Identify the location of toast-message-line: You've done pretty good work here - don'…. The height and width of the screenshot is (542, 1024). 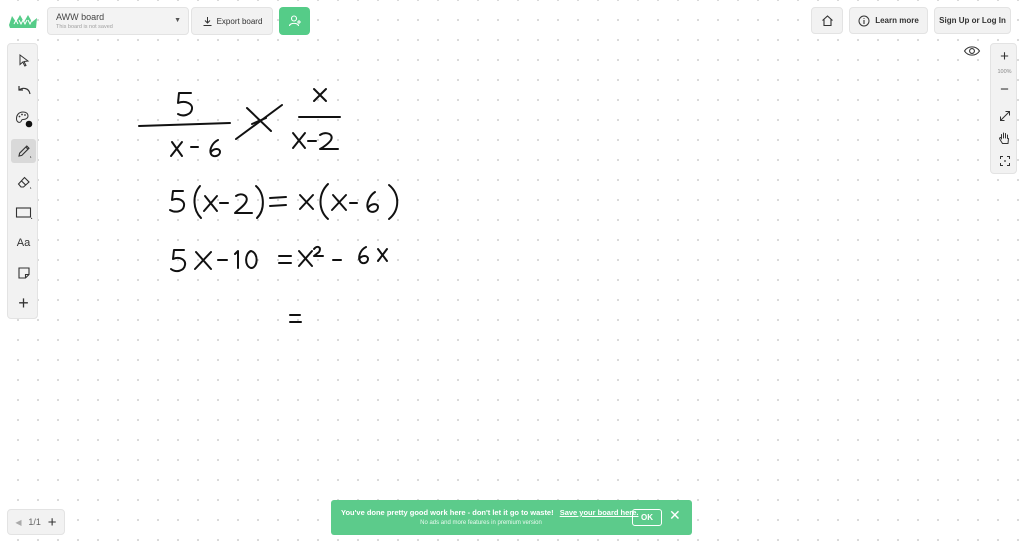
(489, 512).